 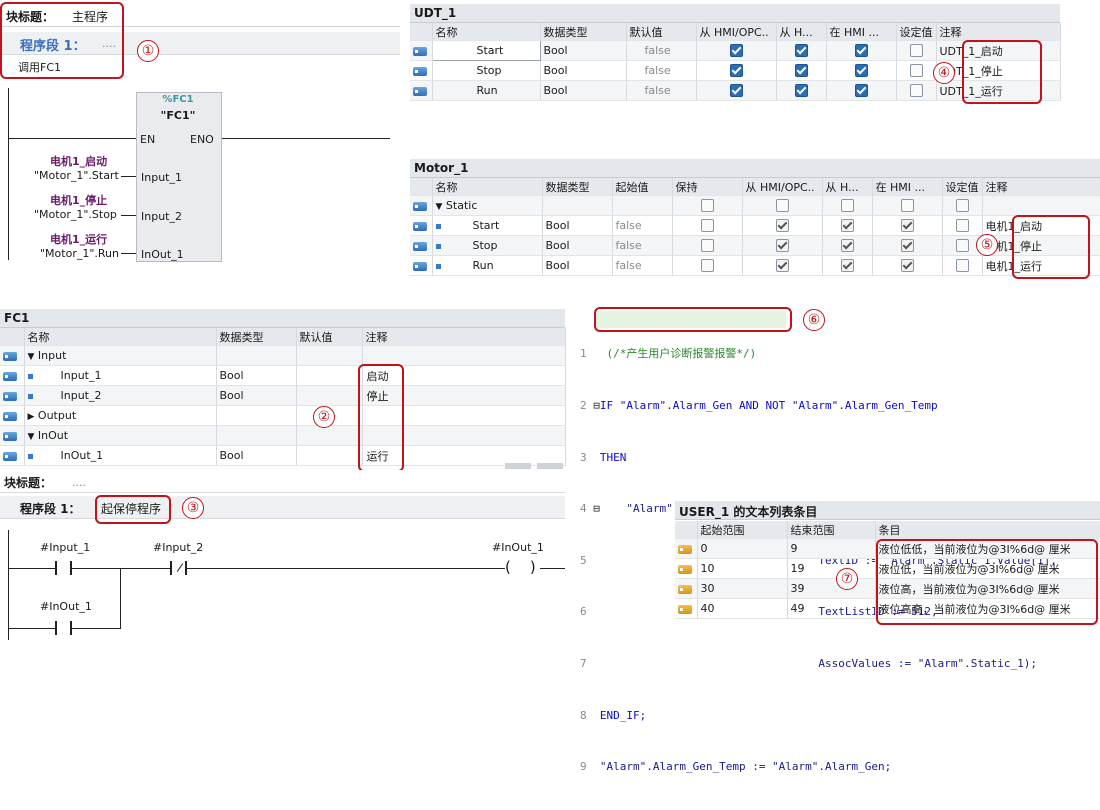 I want to click on cell-name: Input_1, so click(x=67, y=375).